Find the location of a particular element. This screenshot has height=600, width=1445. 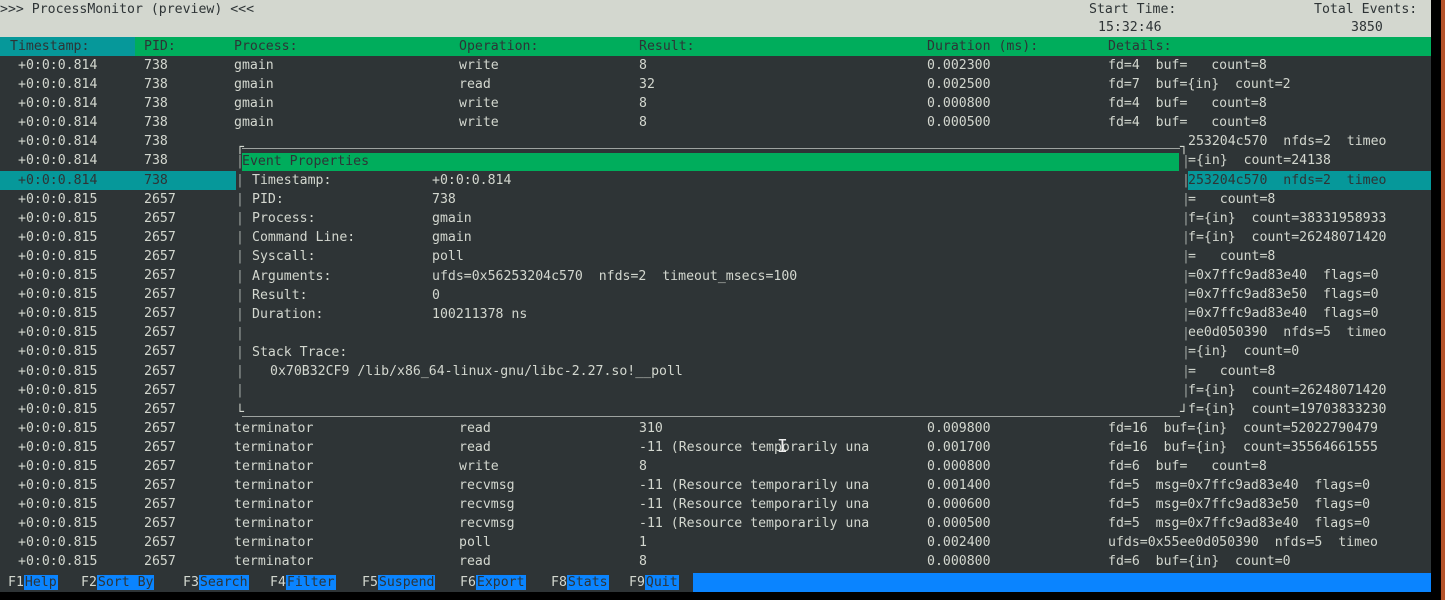

fkey-label: Help is located at coordinates (40, 582).